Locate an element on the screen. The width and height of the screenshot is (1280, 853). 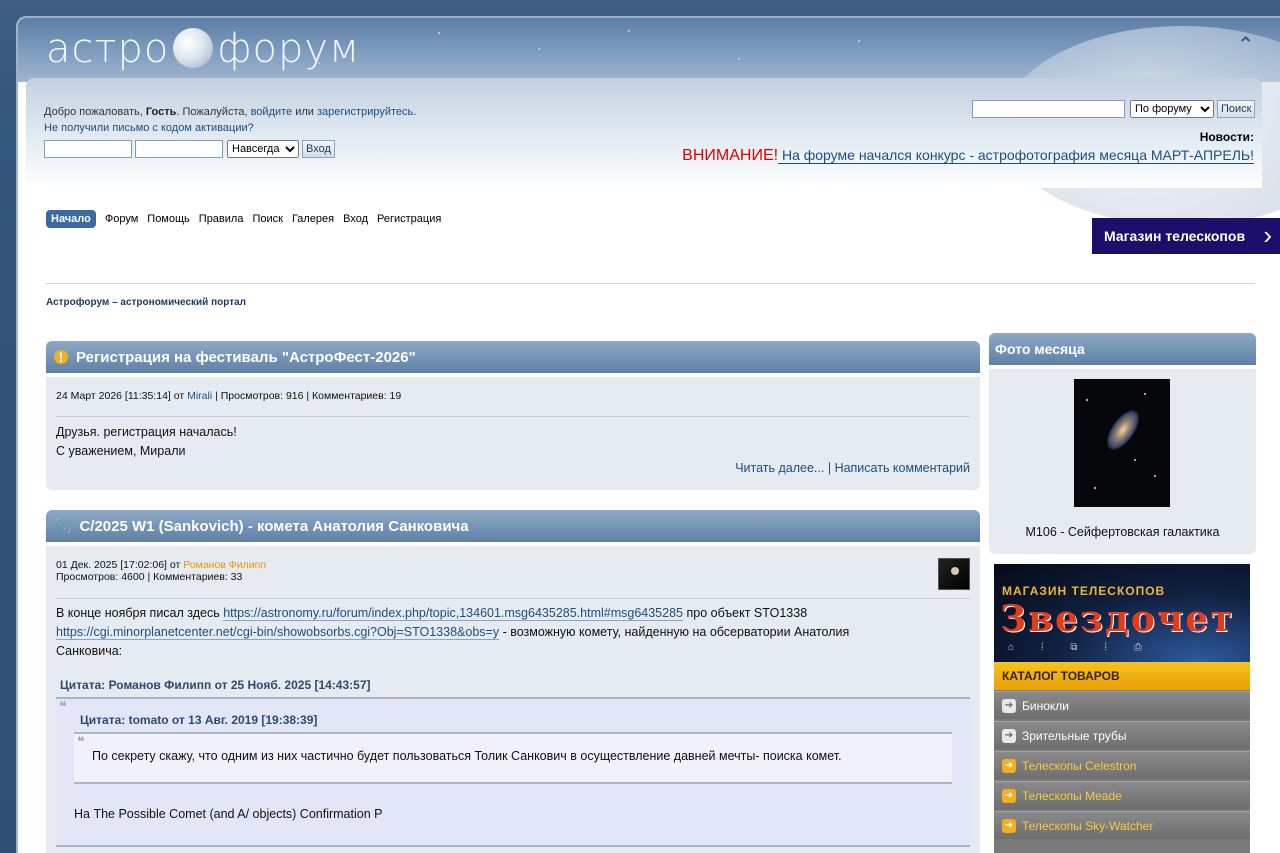
body-text: В конце ноября писал здесь is located at coordinates (140, 613).